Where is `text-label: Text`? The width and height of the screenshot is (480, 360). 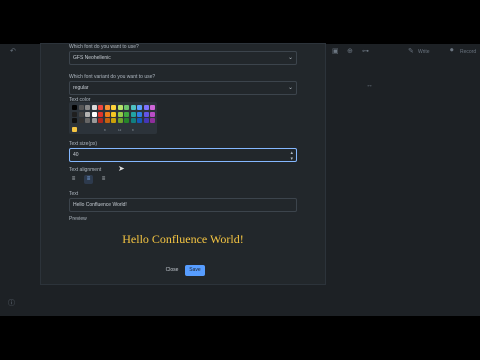 text-label: Text is located at coordinates (74, 194).